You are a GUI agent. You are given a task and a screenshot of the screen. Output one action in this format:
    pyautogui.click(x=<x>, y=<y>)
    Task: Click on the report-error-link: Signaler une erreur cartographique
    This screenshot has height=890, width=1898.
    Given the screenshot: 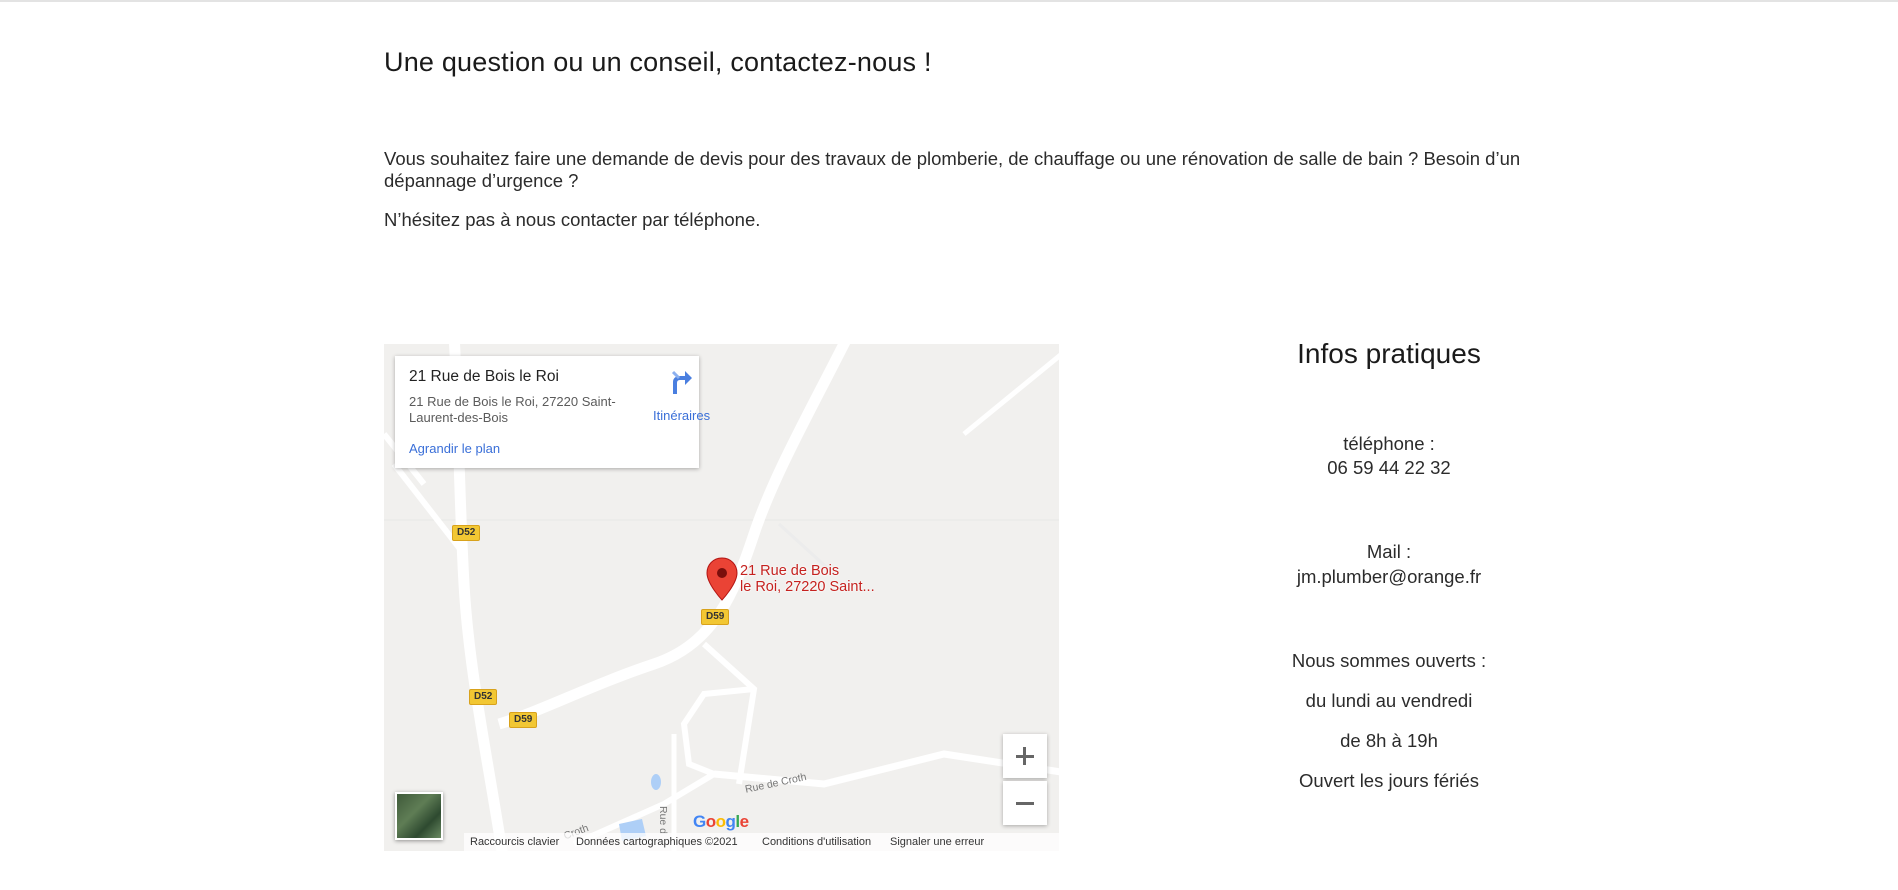 What is the action you would take?
    pyautogui.click(x=974, y=842)
    